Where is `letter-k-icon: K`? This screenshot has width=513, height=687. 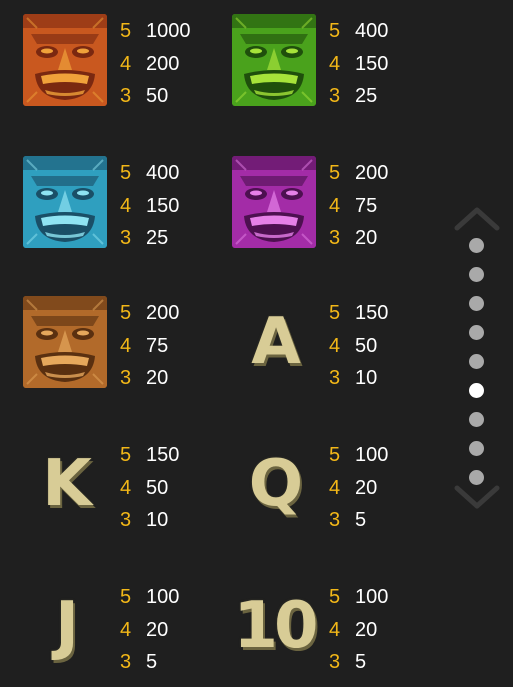
letter-k-icon: K is located at coordinates (67, 484).